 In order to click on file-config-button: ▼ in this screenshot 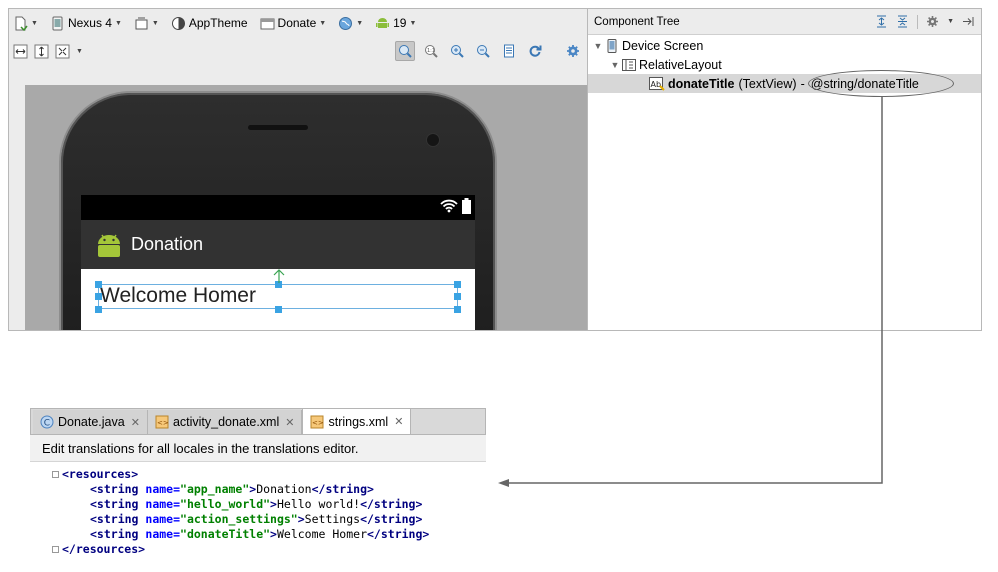, I will do `click(25, 23)`.